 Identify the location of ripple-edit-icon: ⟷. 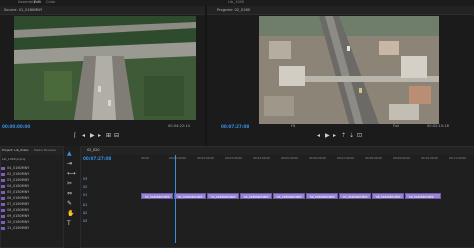
(71, 174).